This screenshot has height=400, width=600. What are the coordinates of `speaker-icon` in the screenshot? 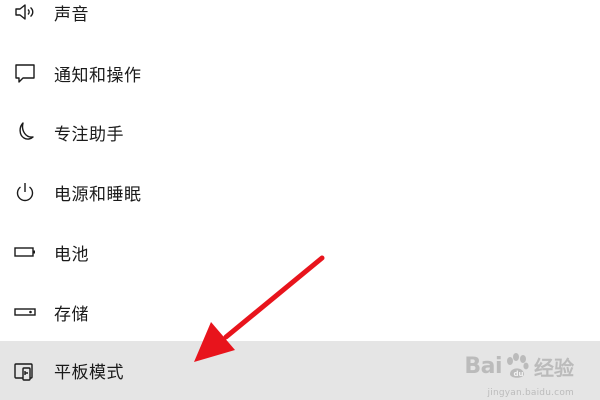 It's located at (25, 13).